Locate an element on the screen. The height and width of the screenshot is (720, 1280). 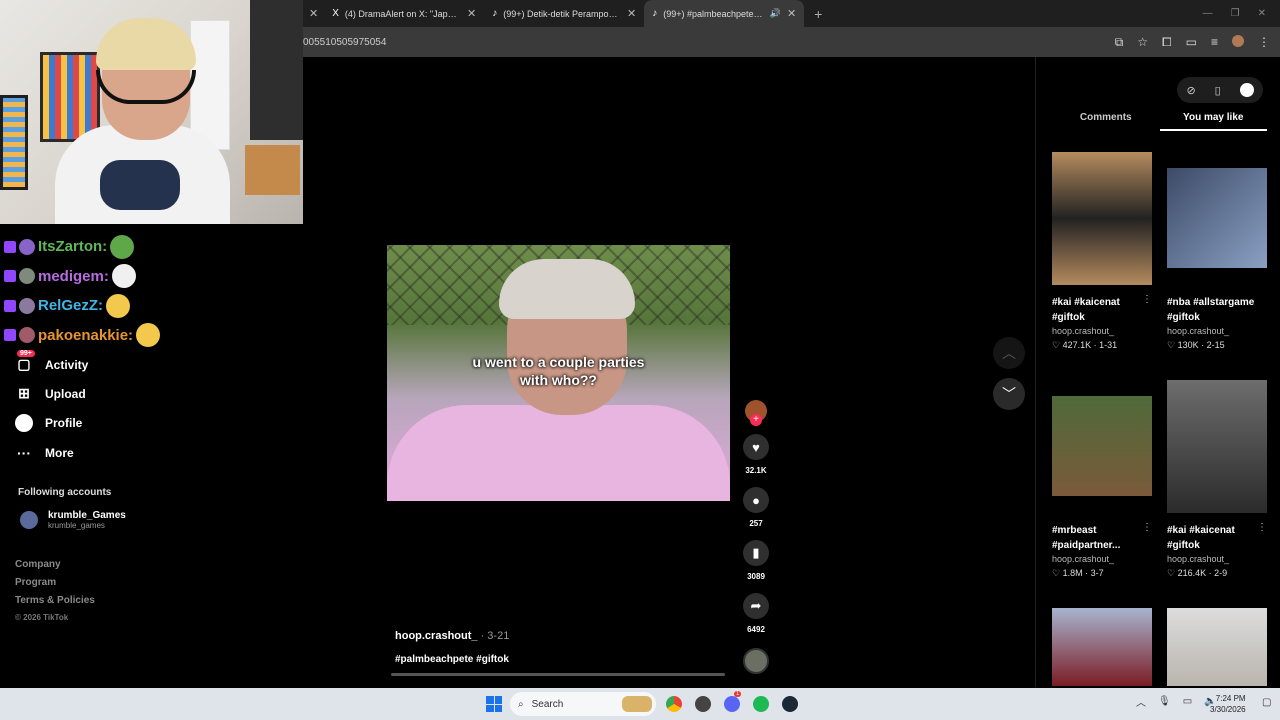
comment-bubble-icon: ● is located at coordinates (756, 500).